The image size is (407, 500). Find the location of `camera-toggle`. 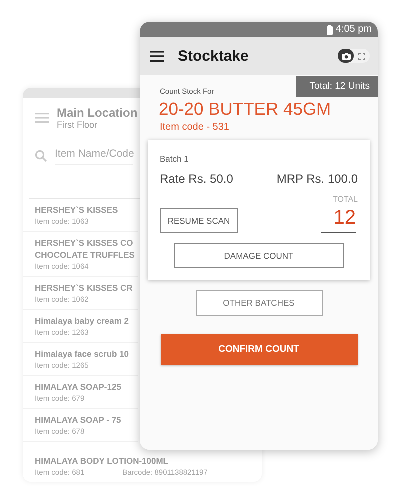

camera-toggle is located at coordinates (346, 56).